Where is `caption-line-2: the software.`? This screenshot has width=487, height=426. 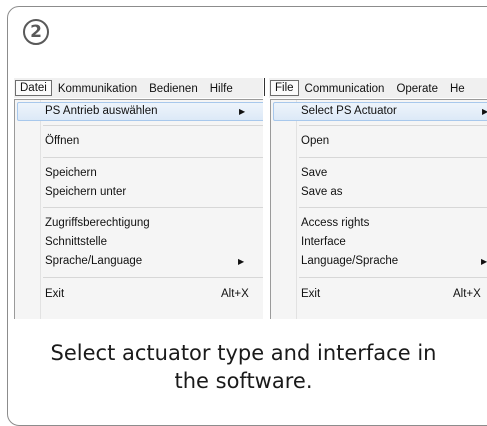
caption-line-2: the software. is located at coordinates (243, 381).